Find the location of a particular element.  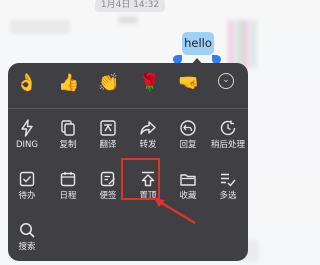

action-label: 搜索 is located at coordinates (27, 247).